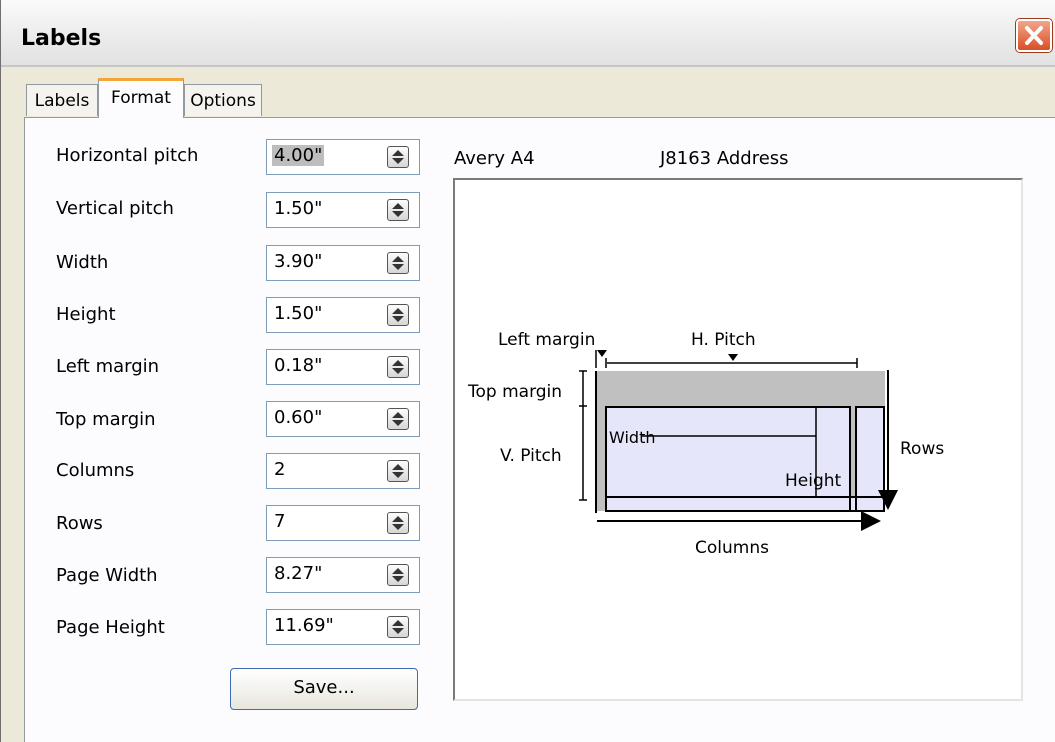  I want to click on height-value: 1.50", so click(298, 313).